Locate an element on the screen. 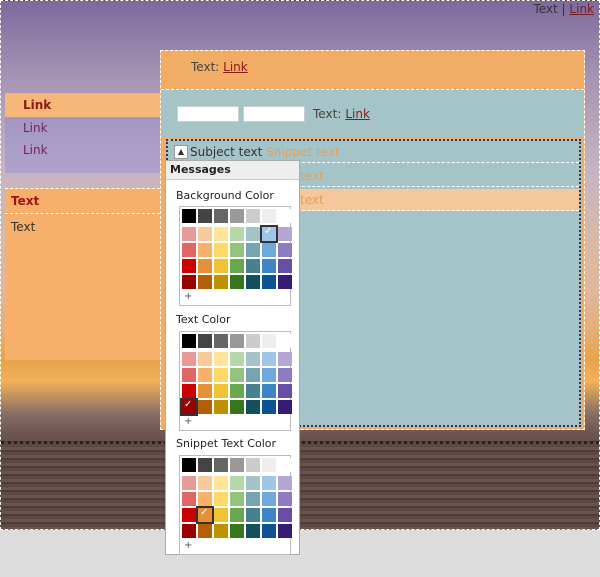 The width and height of the screenshot is (600, 577). top-link: Link is located at coordinates (581, 9).